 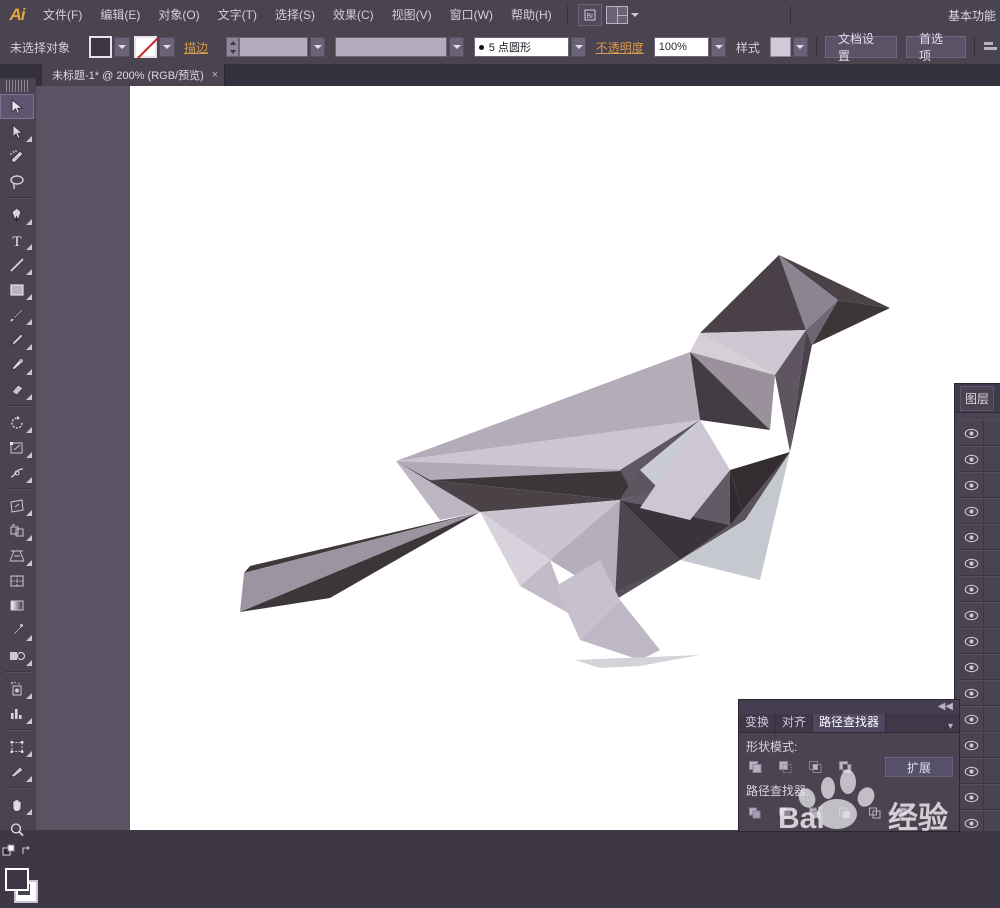 I want to click on column-graph-tool, so click(x=17, y=713).